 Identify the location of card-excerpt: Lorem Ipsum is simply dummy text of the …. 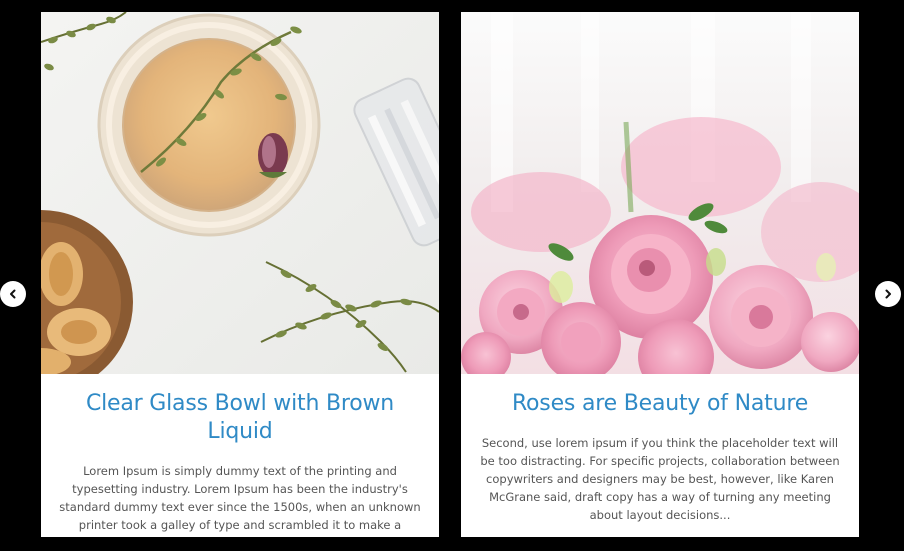
(240, 500).